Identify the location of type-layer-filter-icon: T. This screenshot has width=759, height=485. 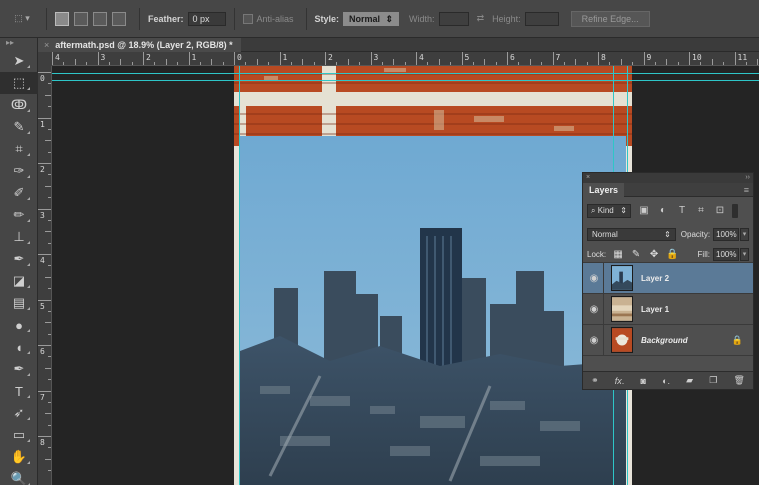
(682, 211).